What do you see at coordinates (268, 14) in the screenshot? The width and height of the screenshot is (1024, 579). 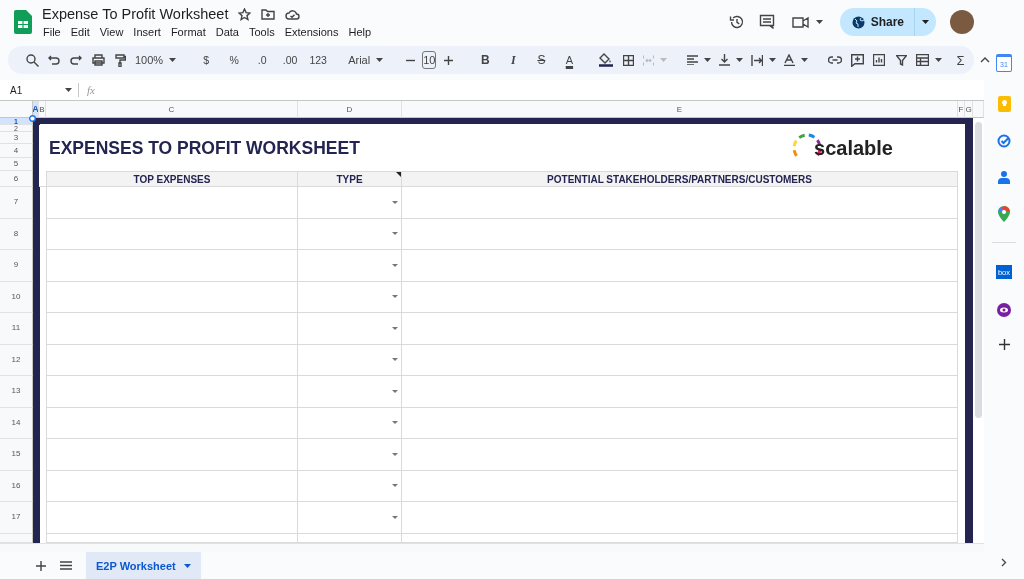 I see `folder-icon` at bounding box center [268, 14].